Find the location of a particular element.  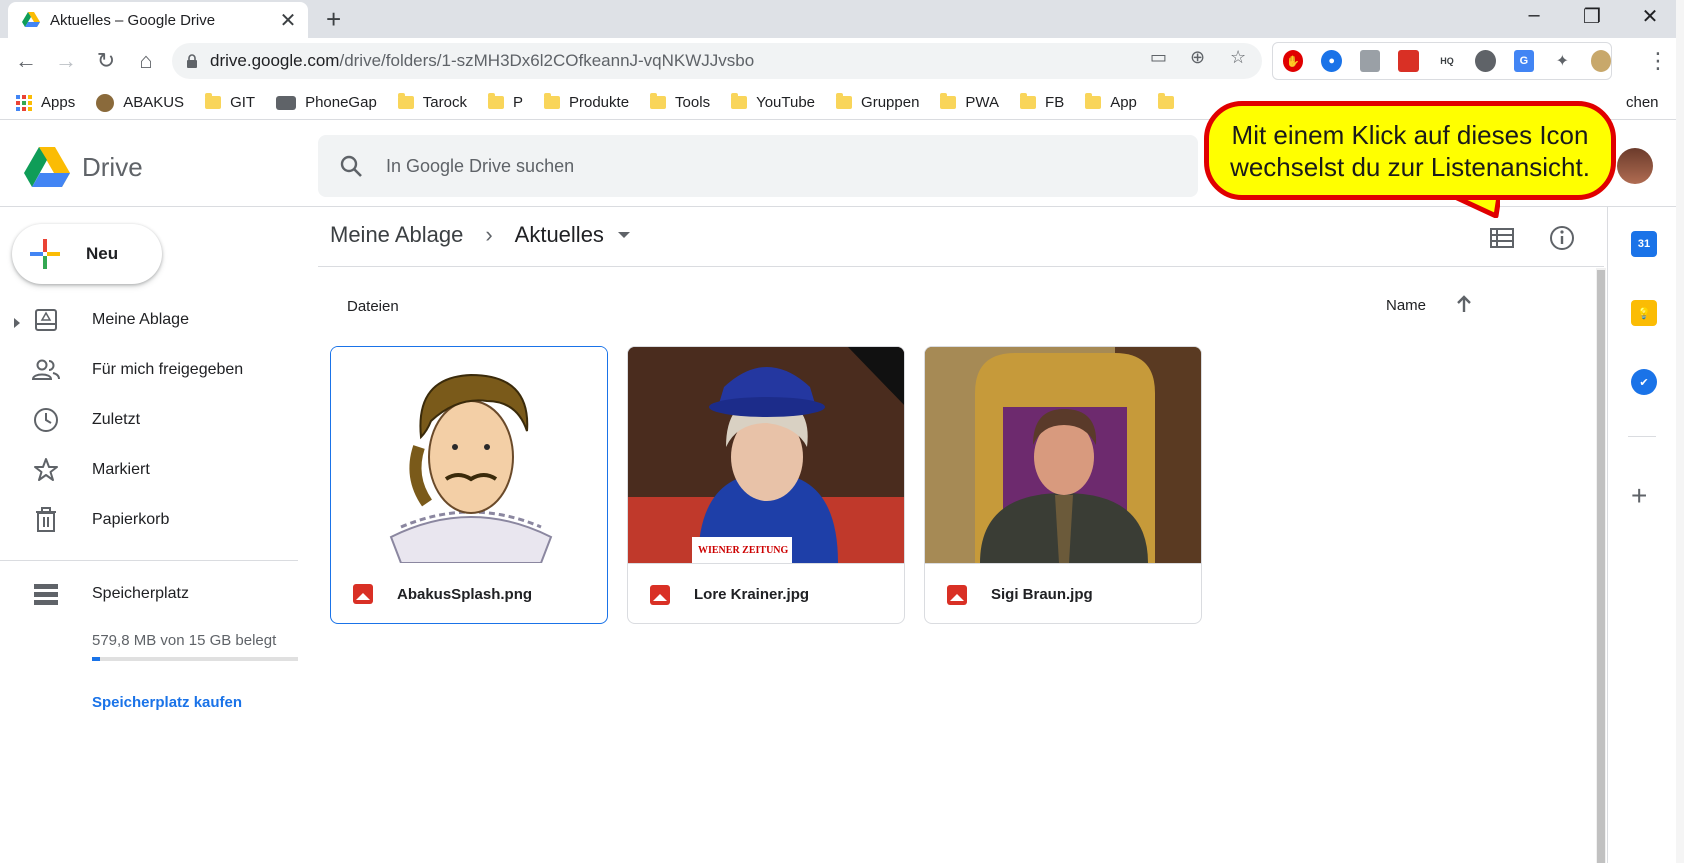

sidebar-item-label: Zuletzt is located at coordinates (116, 419).